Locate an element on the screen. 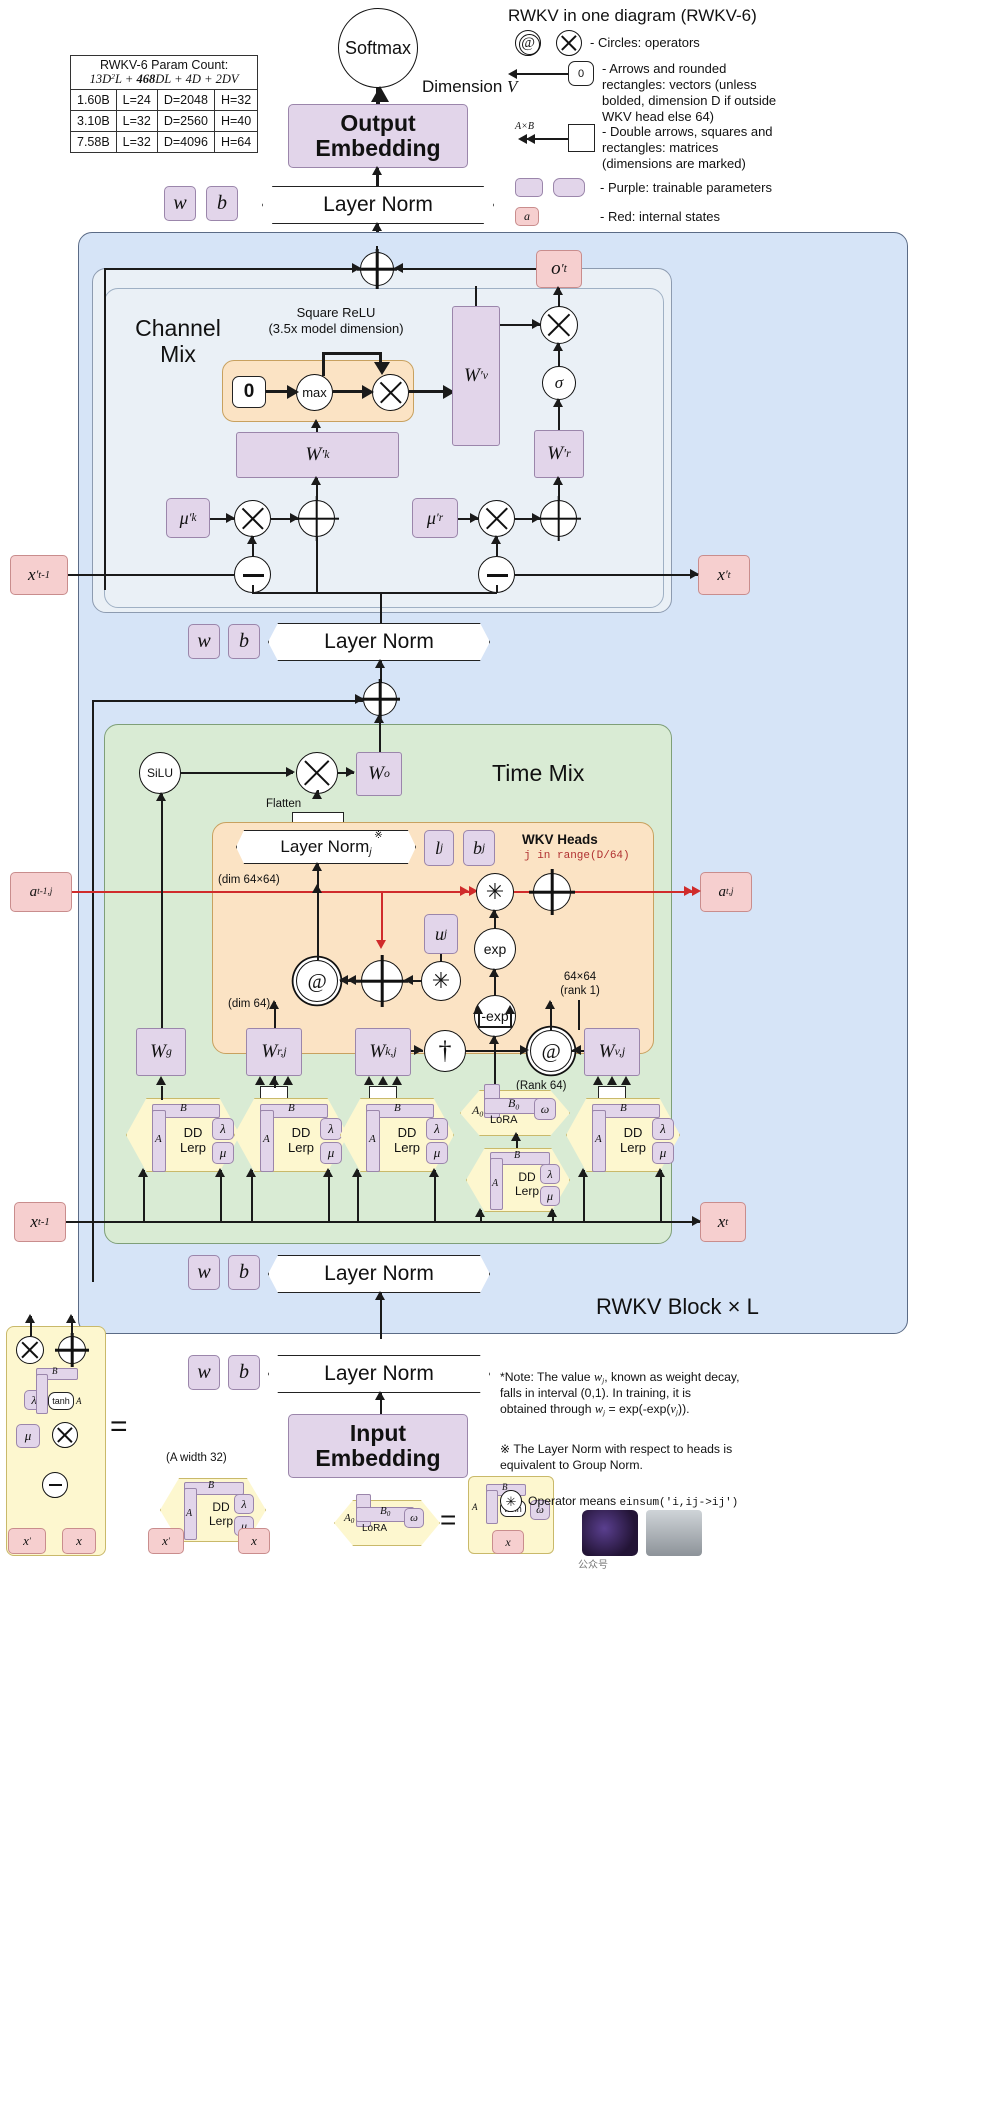  max-operator: max is located at coordinates (314, 392).